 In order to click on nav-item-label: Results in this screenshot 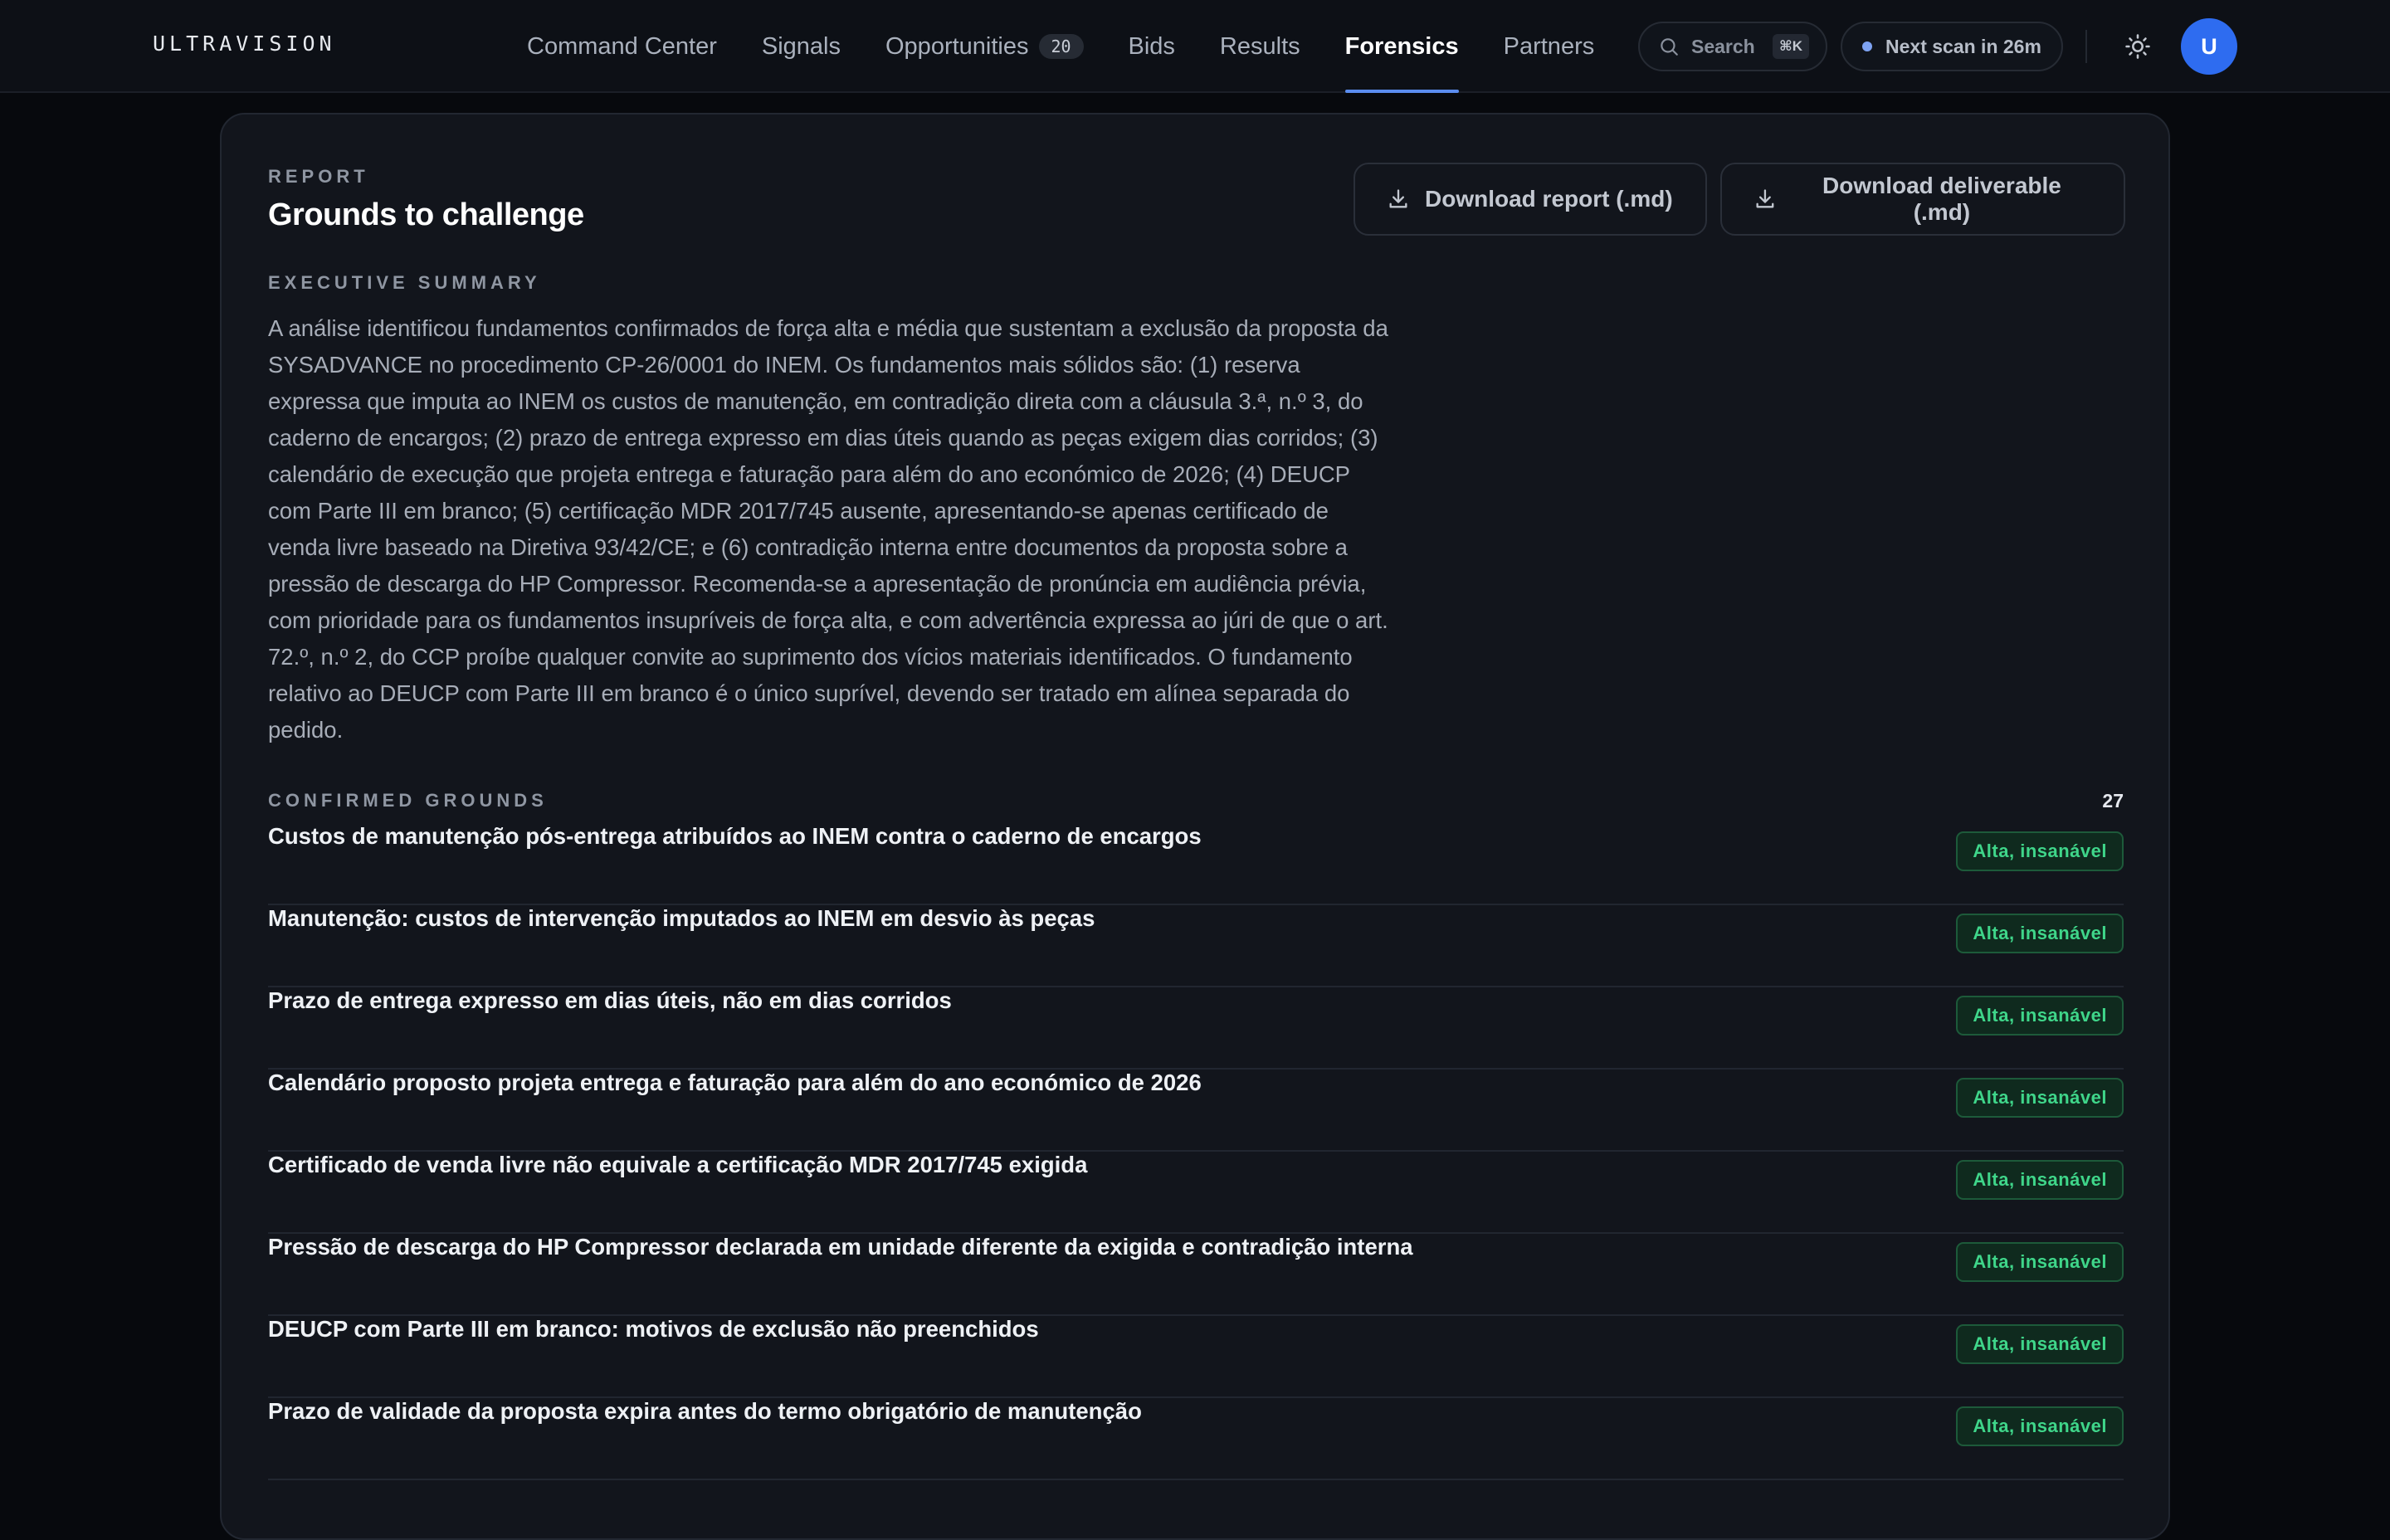, I will do `click(1260, 46)`.